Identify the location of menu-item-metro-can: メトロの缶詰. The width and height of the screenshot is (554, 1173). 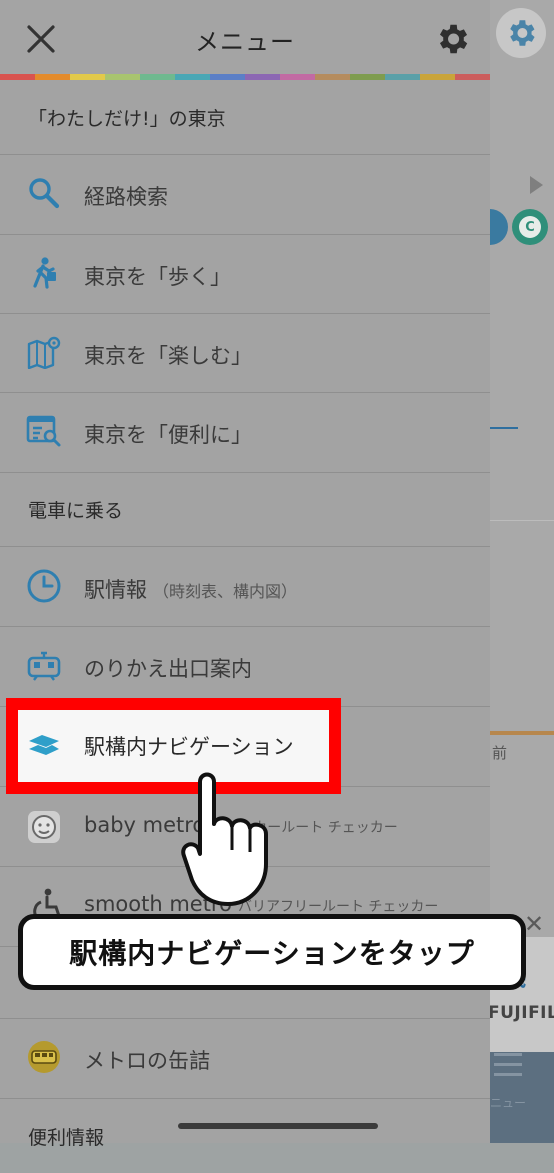
(245, 1059).